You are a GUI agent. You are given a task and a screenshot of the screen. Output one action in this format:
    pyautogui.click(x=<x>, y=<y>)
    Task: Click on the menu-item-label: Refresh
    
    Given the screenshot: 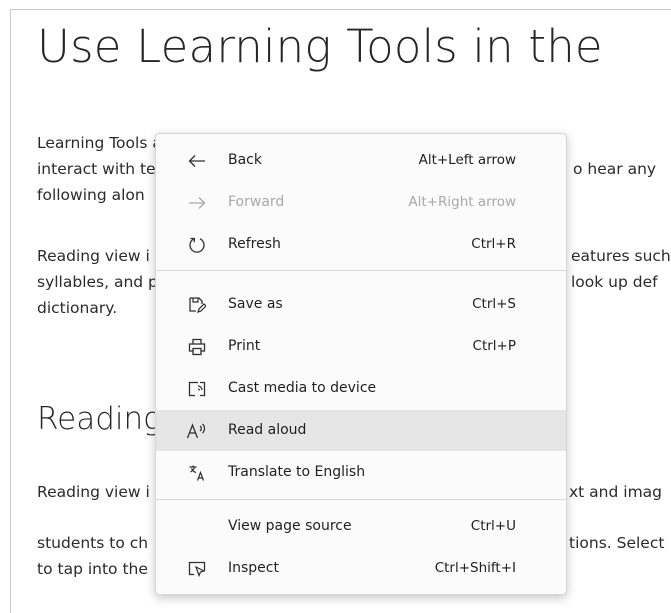 What is the action you would take?
    pyautogui.click(x=254, y=244)
    